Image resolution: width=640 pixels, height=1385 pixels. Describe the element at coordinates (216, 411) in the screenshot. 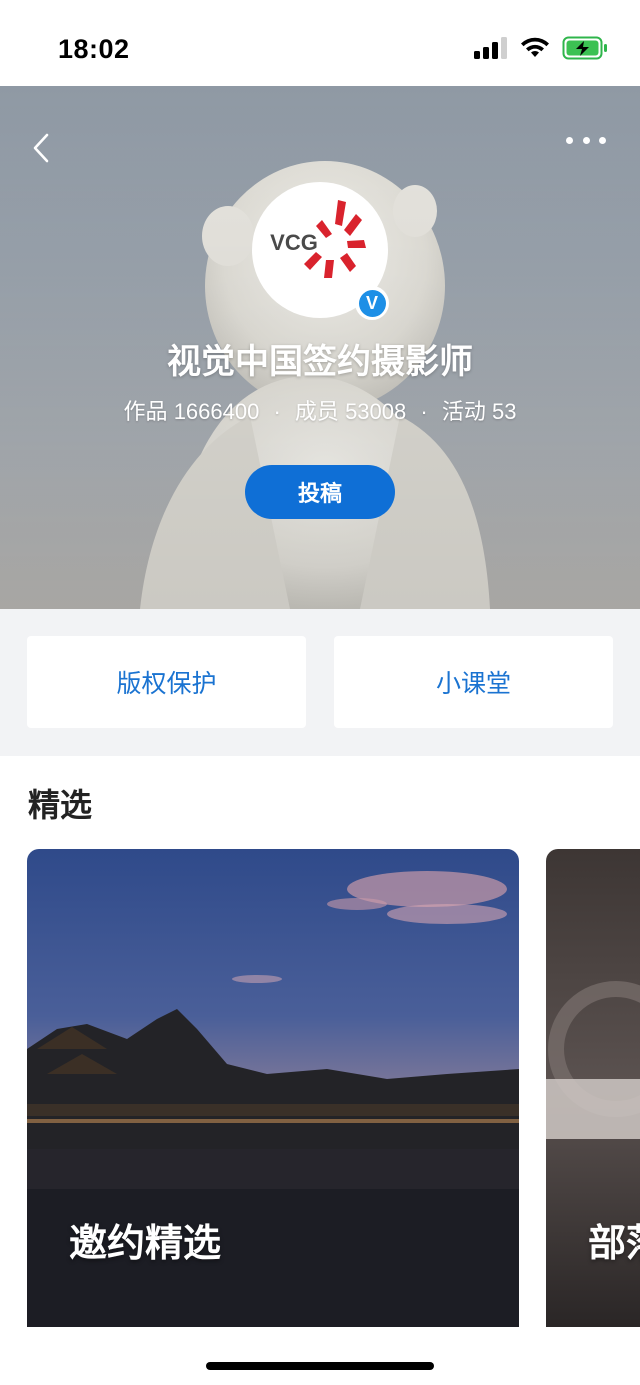

I see `stat-works-value: 1666400` at that location.